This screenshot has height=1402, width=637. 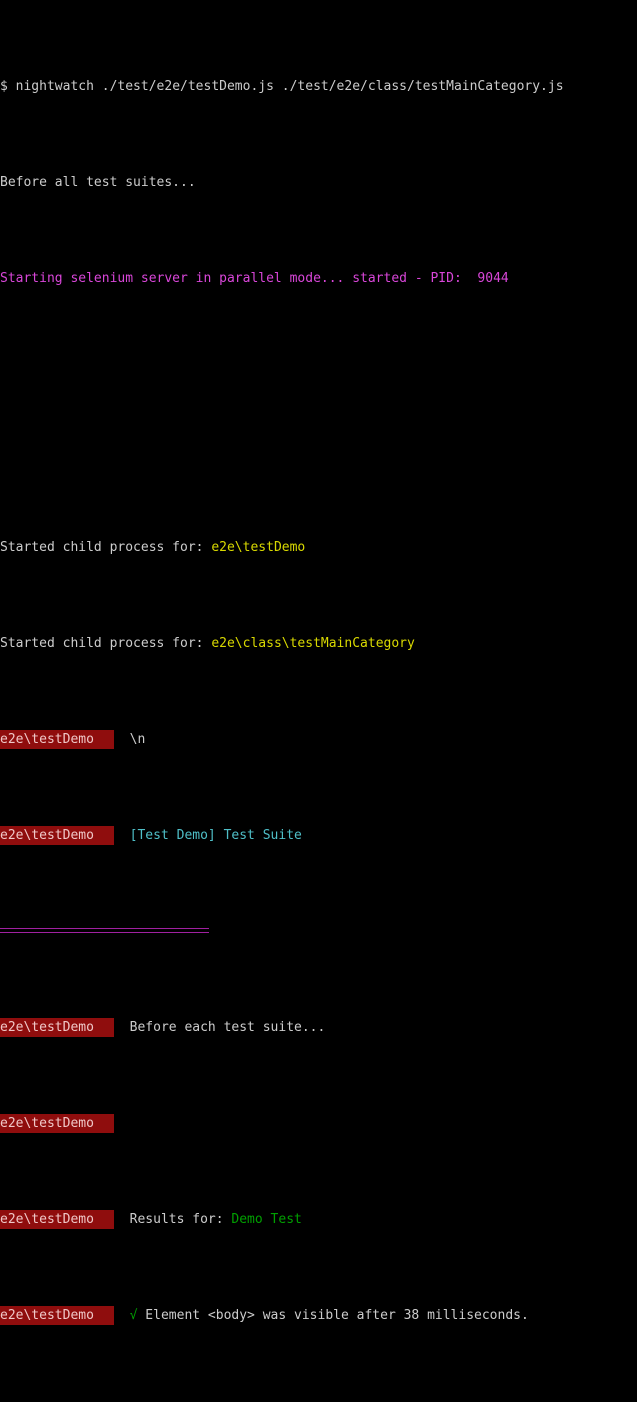 What do you see at coordinates (318, 931) in the screenshot?
I see `suite-separator-demo` at bounding box center [318, 931].